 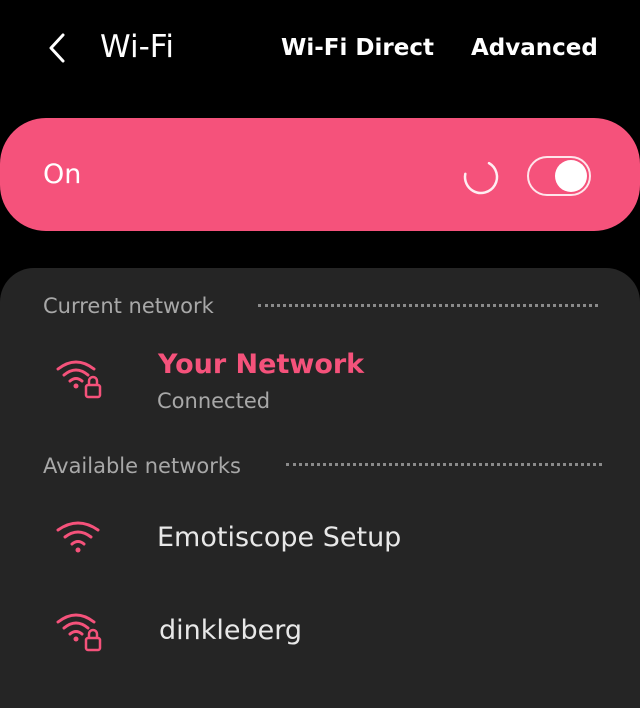 I want to click on advanced-button: Advanced, so click(x=534, y=48).